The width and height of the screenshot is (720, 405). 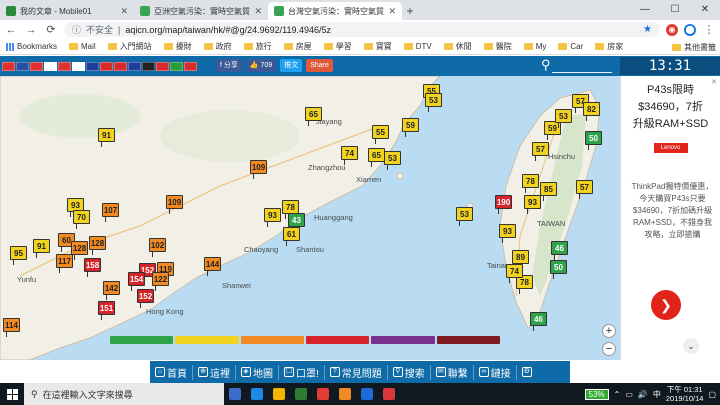 I want to click on nav-item: ◈ 地圖, so click(x=257, y=372).